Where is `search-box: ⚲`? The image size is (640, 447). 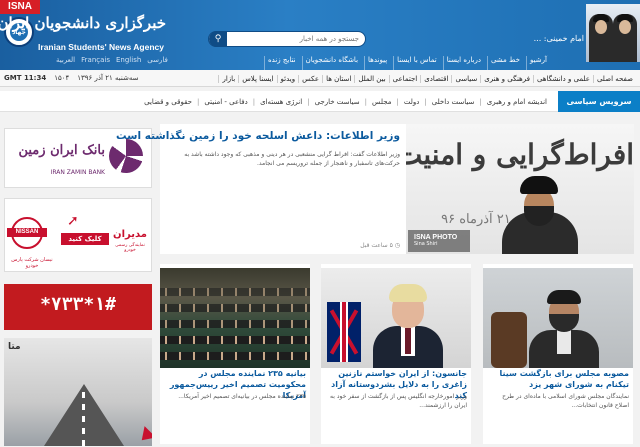 search-box: ⚲ is located at coordinates (287, 39).